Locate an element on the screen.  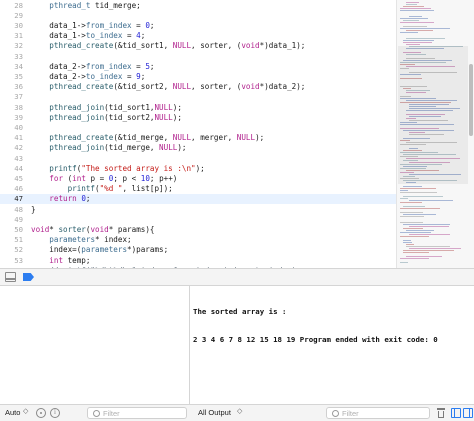
code-text: pthread_t tid_merge; is located at coordinates (85, 6).